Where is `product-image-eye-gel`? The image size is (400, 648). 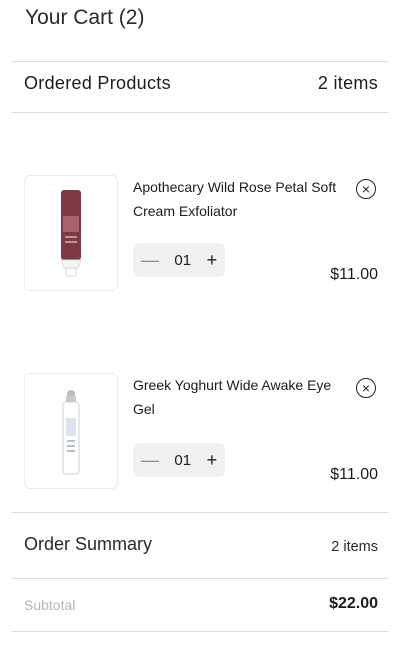
product-image-eye-gel is located at coordinates (71, 431).